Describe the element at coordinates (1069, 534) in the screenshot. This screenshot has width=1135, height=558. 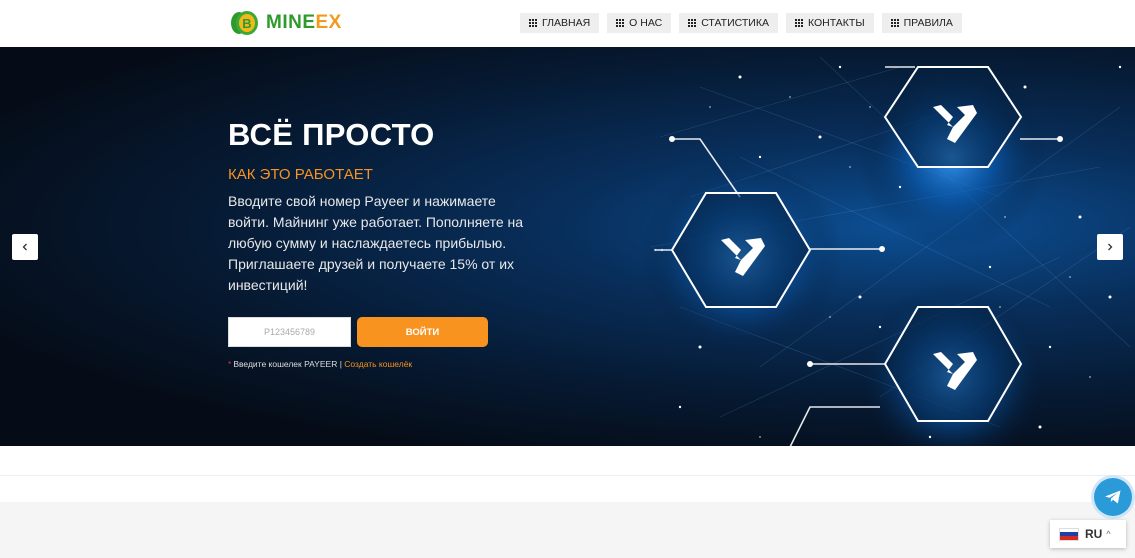
I see `russia-flag-icon` at that location.